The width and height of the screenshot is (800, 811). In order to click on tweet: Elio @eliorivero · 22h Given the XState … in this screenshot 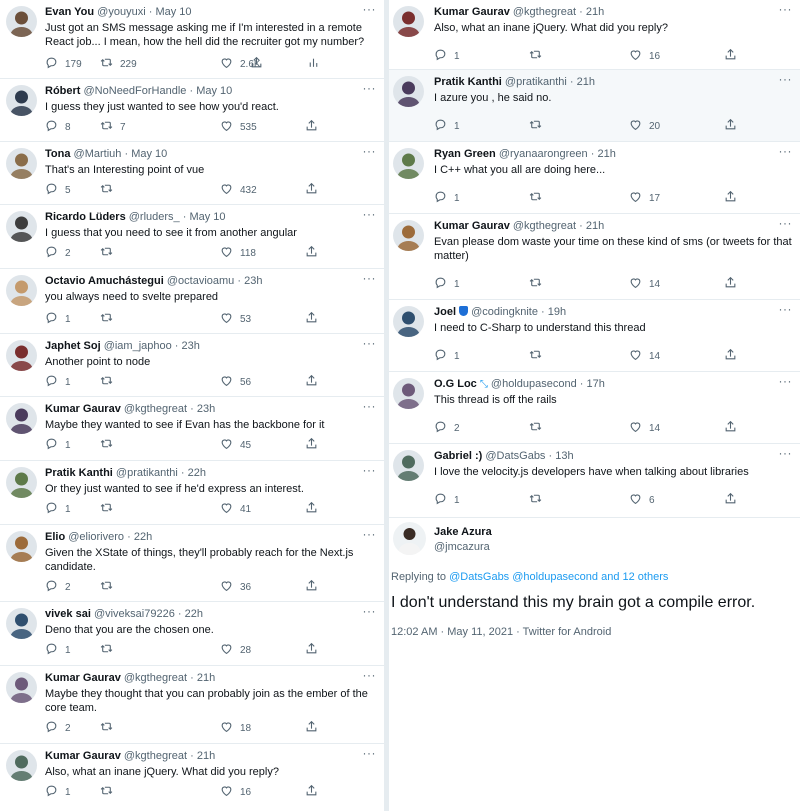, I will do `click(192, 563)`.